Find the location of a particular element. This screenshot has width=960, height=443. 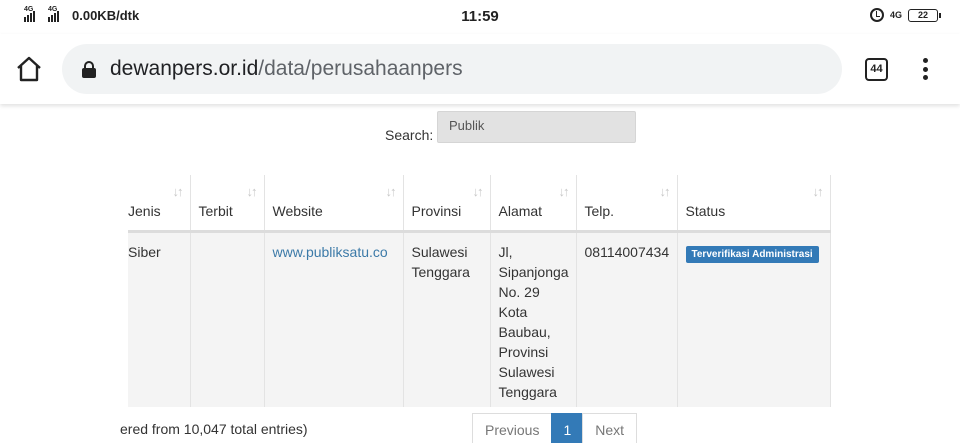

previous-button: Previous is located at coordinates (512, 428).